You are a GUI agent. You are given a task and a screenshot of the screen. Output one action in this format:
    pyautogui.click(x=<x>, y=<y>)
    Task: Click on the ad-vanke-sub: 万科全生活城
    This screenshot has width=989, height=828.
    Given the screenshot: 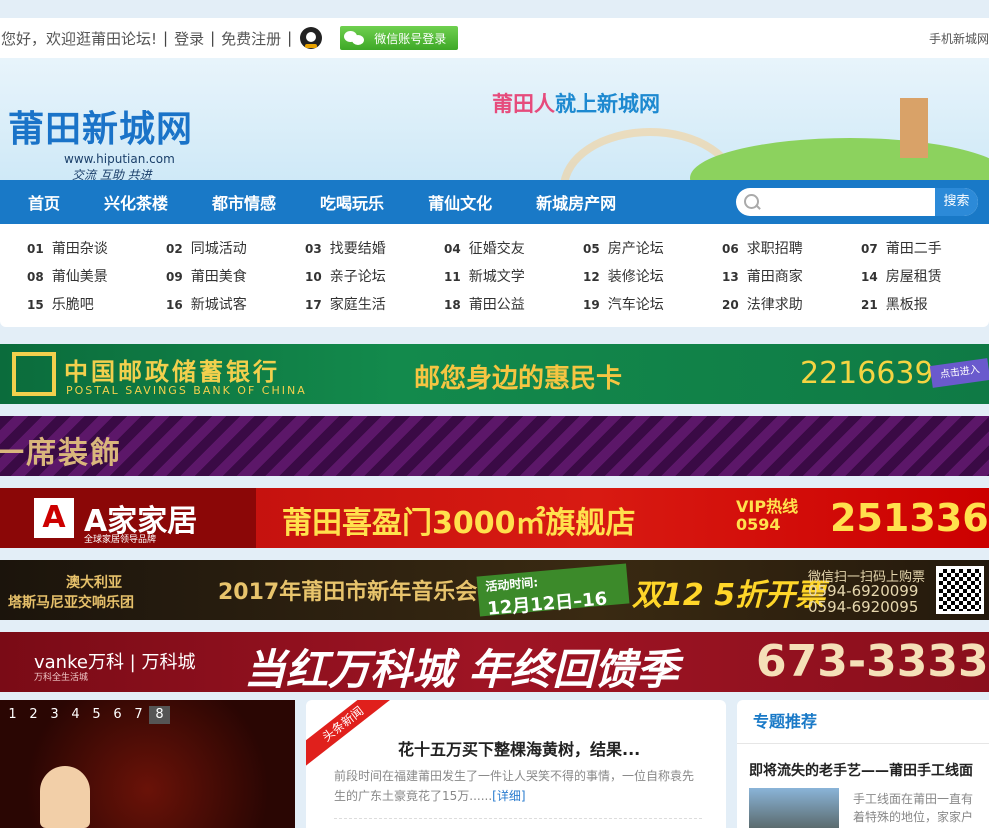 What is the action you would take?
    pyautogui.click(x=61, y=678)
    